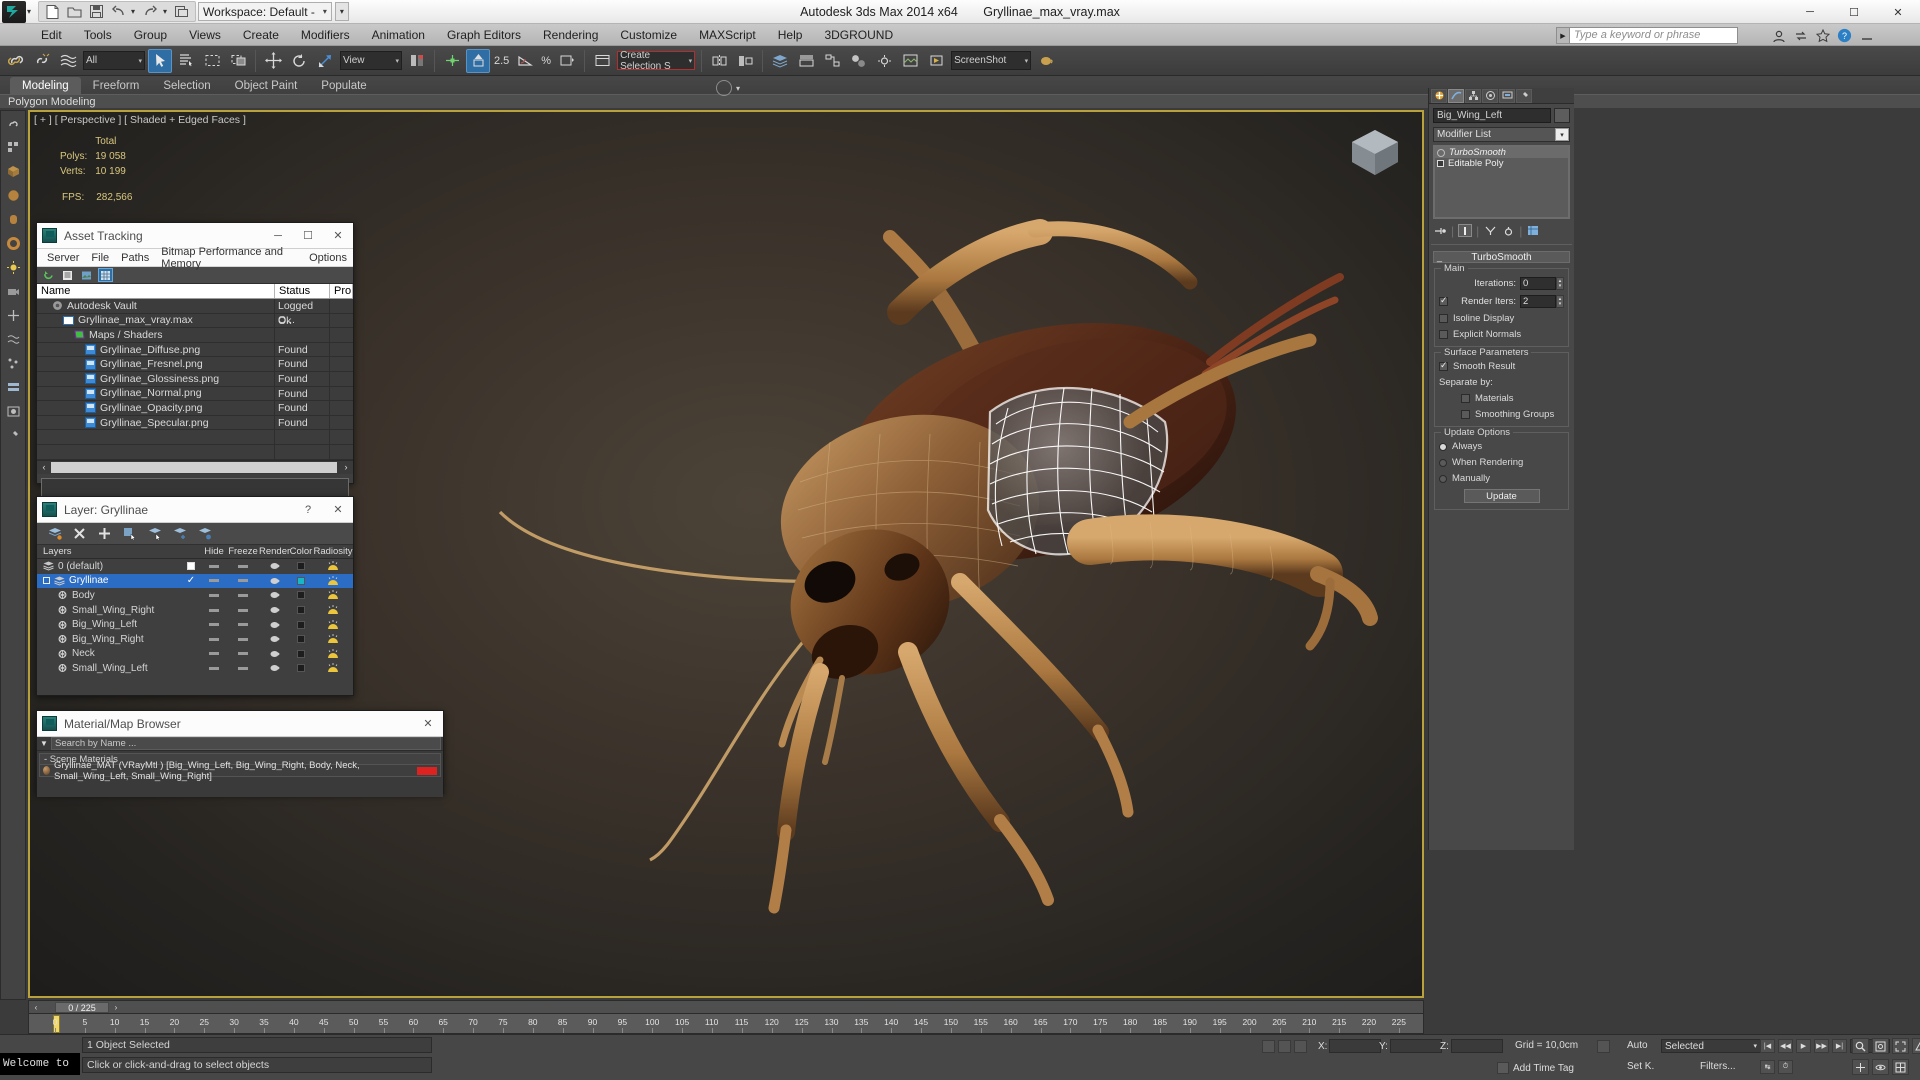  Describe the element at coordinates (182, 12) in the screenshot. I see `set-project-icon` at that location.